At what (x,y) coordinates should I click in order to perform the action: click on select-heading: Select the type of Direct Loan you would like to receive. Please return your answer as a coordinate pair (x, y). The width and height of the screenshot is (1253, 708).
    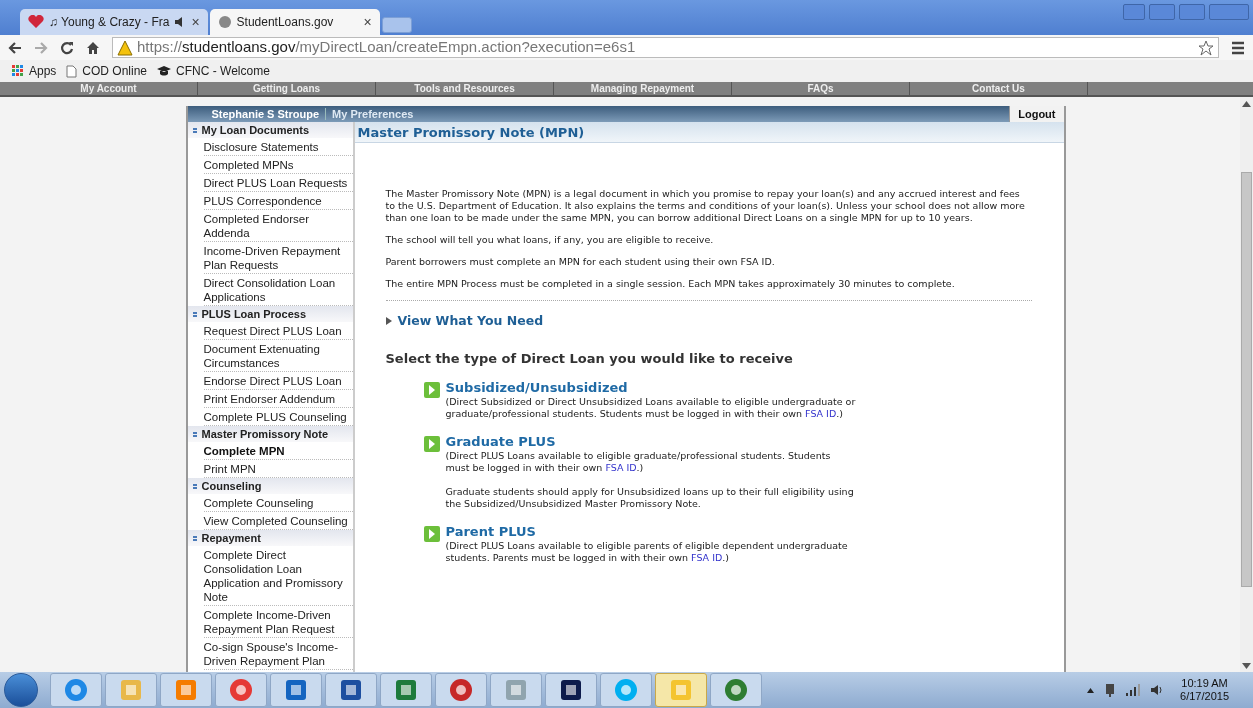
    Looking at the image, I should click on (589, 359).